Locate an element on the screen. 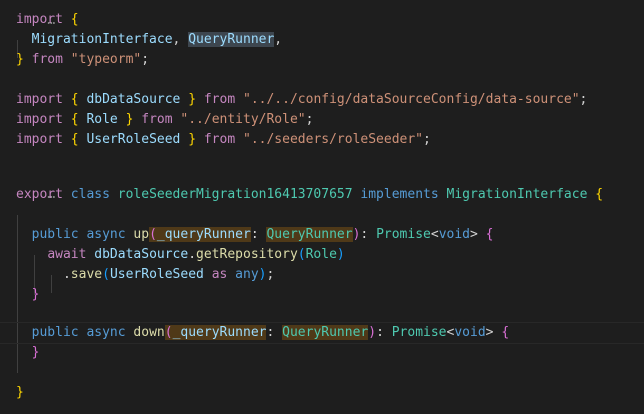  type-migration-interface: MigrationInterface is located at coordinates (517, 194).